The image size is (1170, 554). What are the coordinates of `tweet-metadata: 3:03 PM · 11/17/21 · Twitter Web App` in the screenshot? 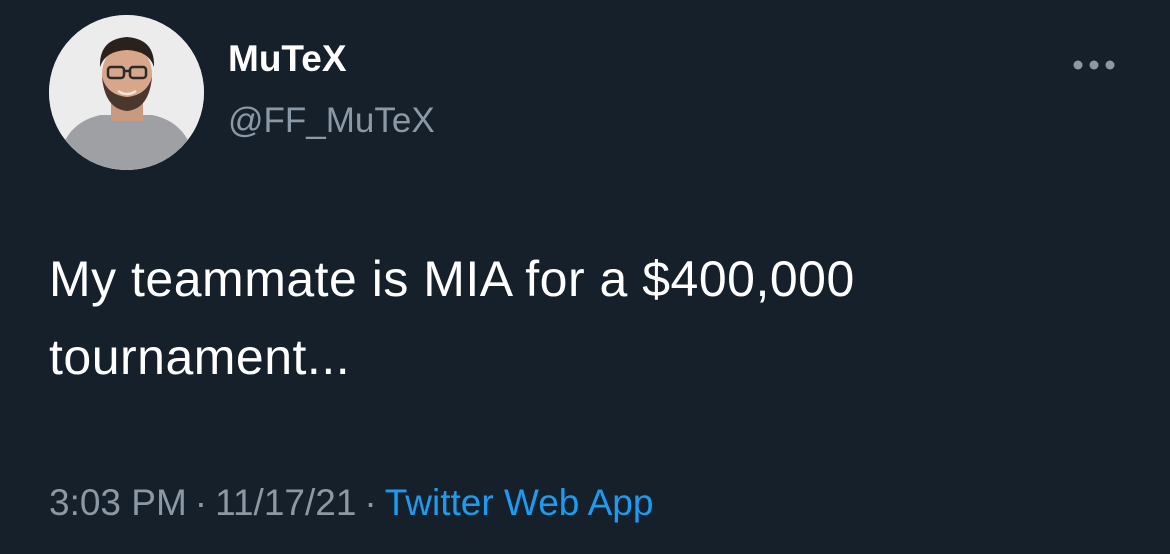 It's located at (351, 503).